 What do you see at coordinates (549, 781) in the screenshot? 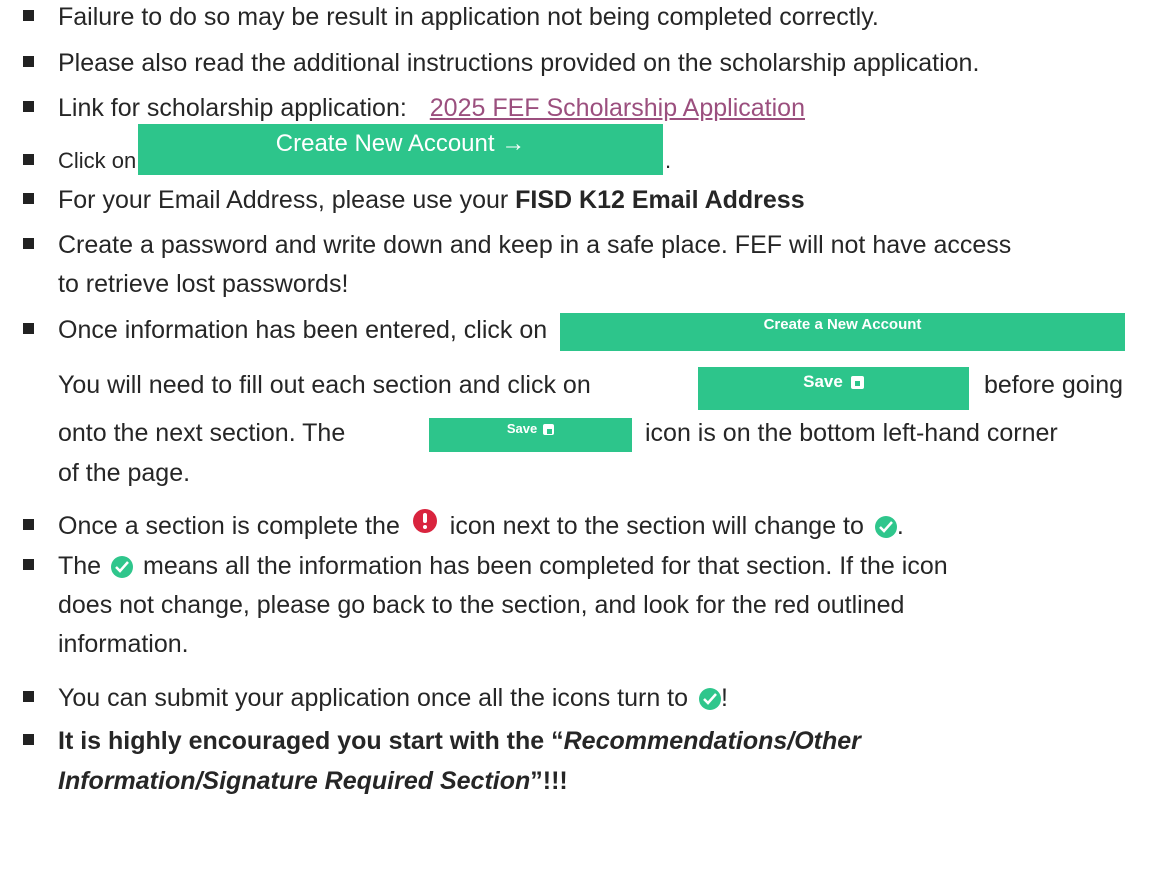
I see `encourage-suffix: ”!!!` at bounding box center [549, 781].